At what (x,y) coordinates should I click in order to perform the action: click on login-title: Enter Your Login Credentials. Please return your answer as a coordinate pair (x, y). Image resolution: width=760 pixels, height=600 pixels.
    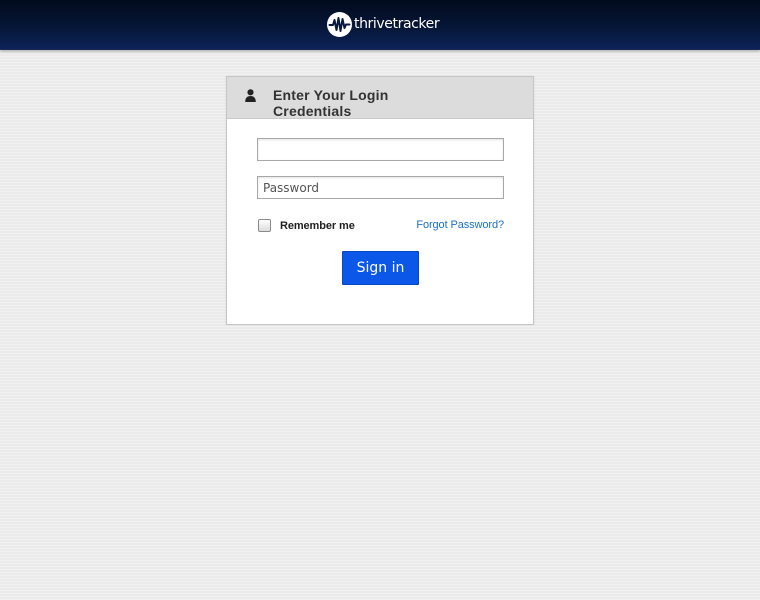
    Looking at the image, I should click on (331, 103).